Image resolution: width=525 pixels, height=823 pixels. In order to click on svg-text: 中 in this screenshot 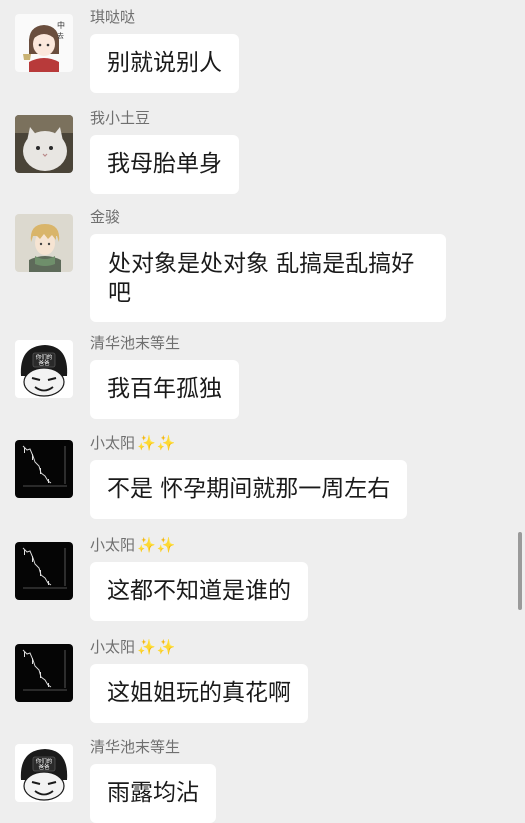, I will do `click(61, 25)`.